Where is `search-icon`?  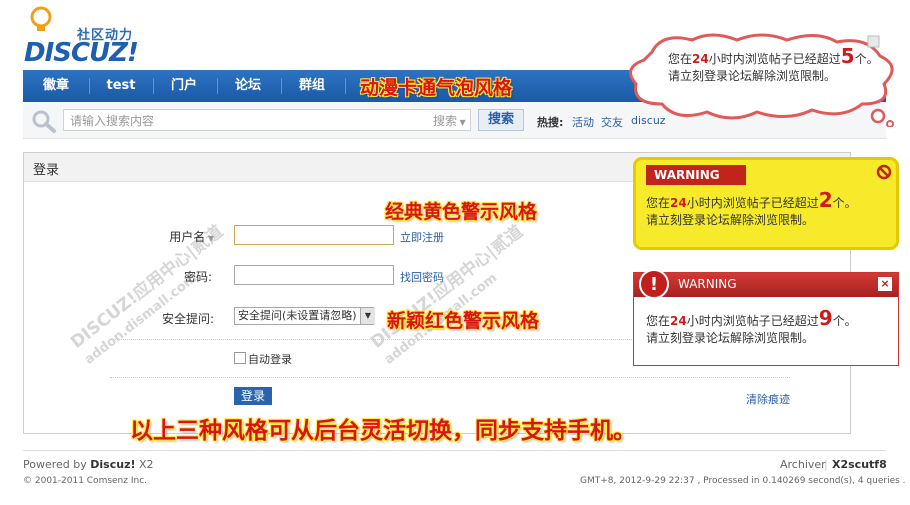
search-icon is located at coordinates (44, 121).